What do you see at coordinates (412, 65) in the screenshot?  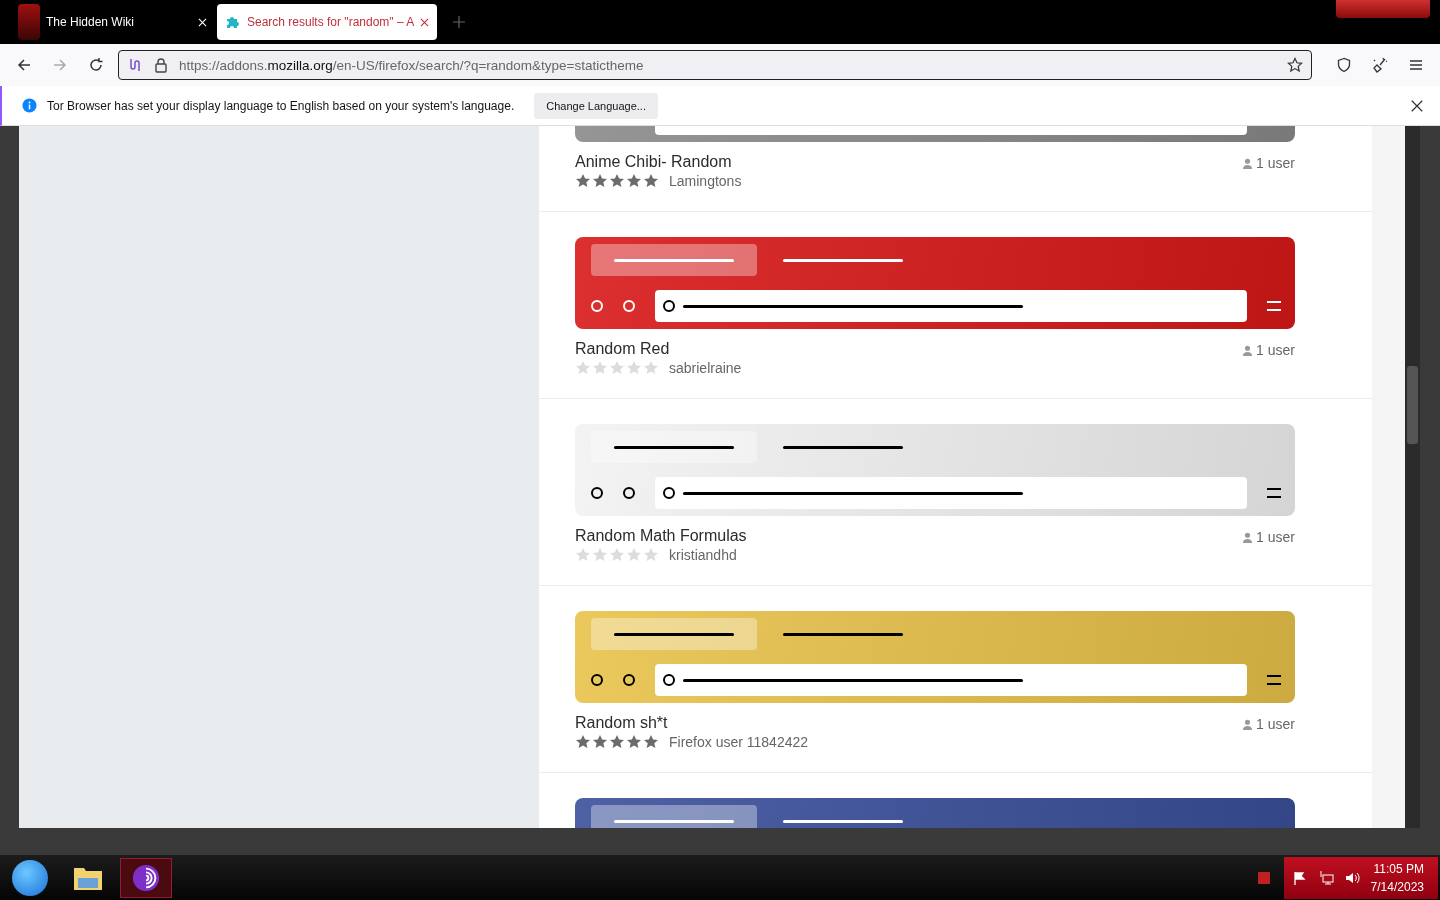 I see `url-text: https://addons.mozilla.org/en-US/firefox/search/?q=random&type=statictheme` at bounding box center [412, 65].